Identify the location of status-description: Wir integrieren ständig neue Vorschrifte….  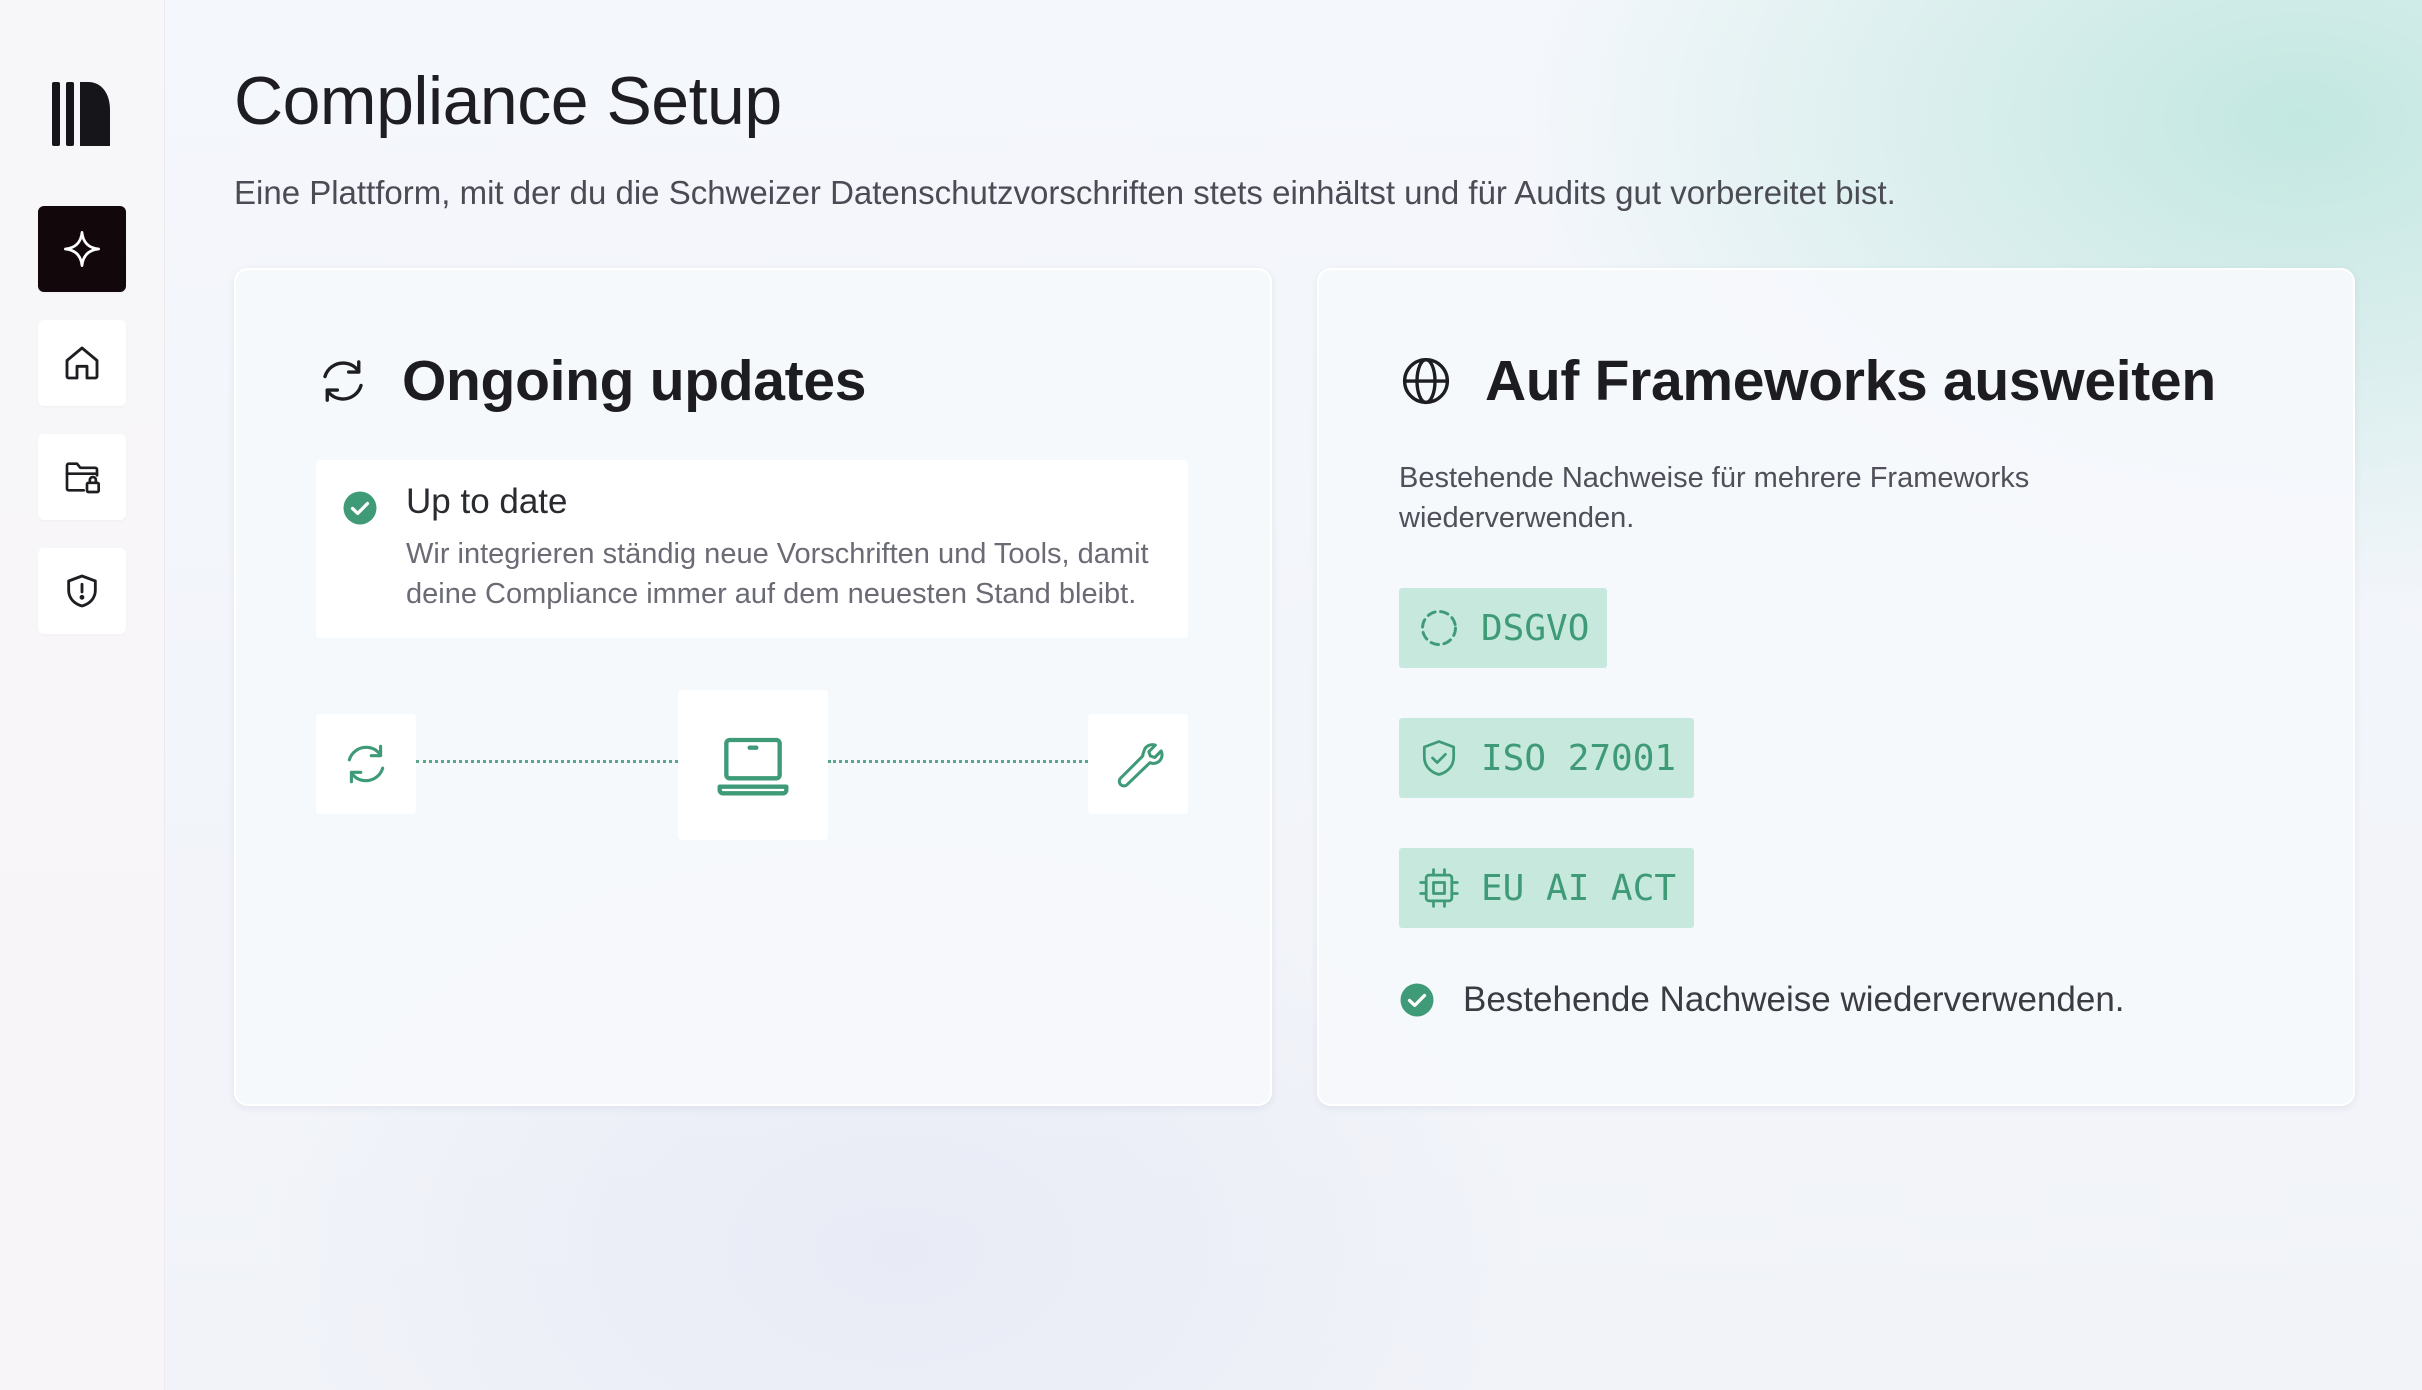
(777, 574).